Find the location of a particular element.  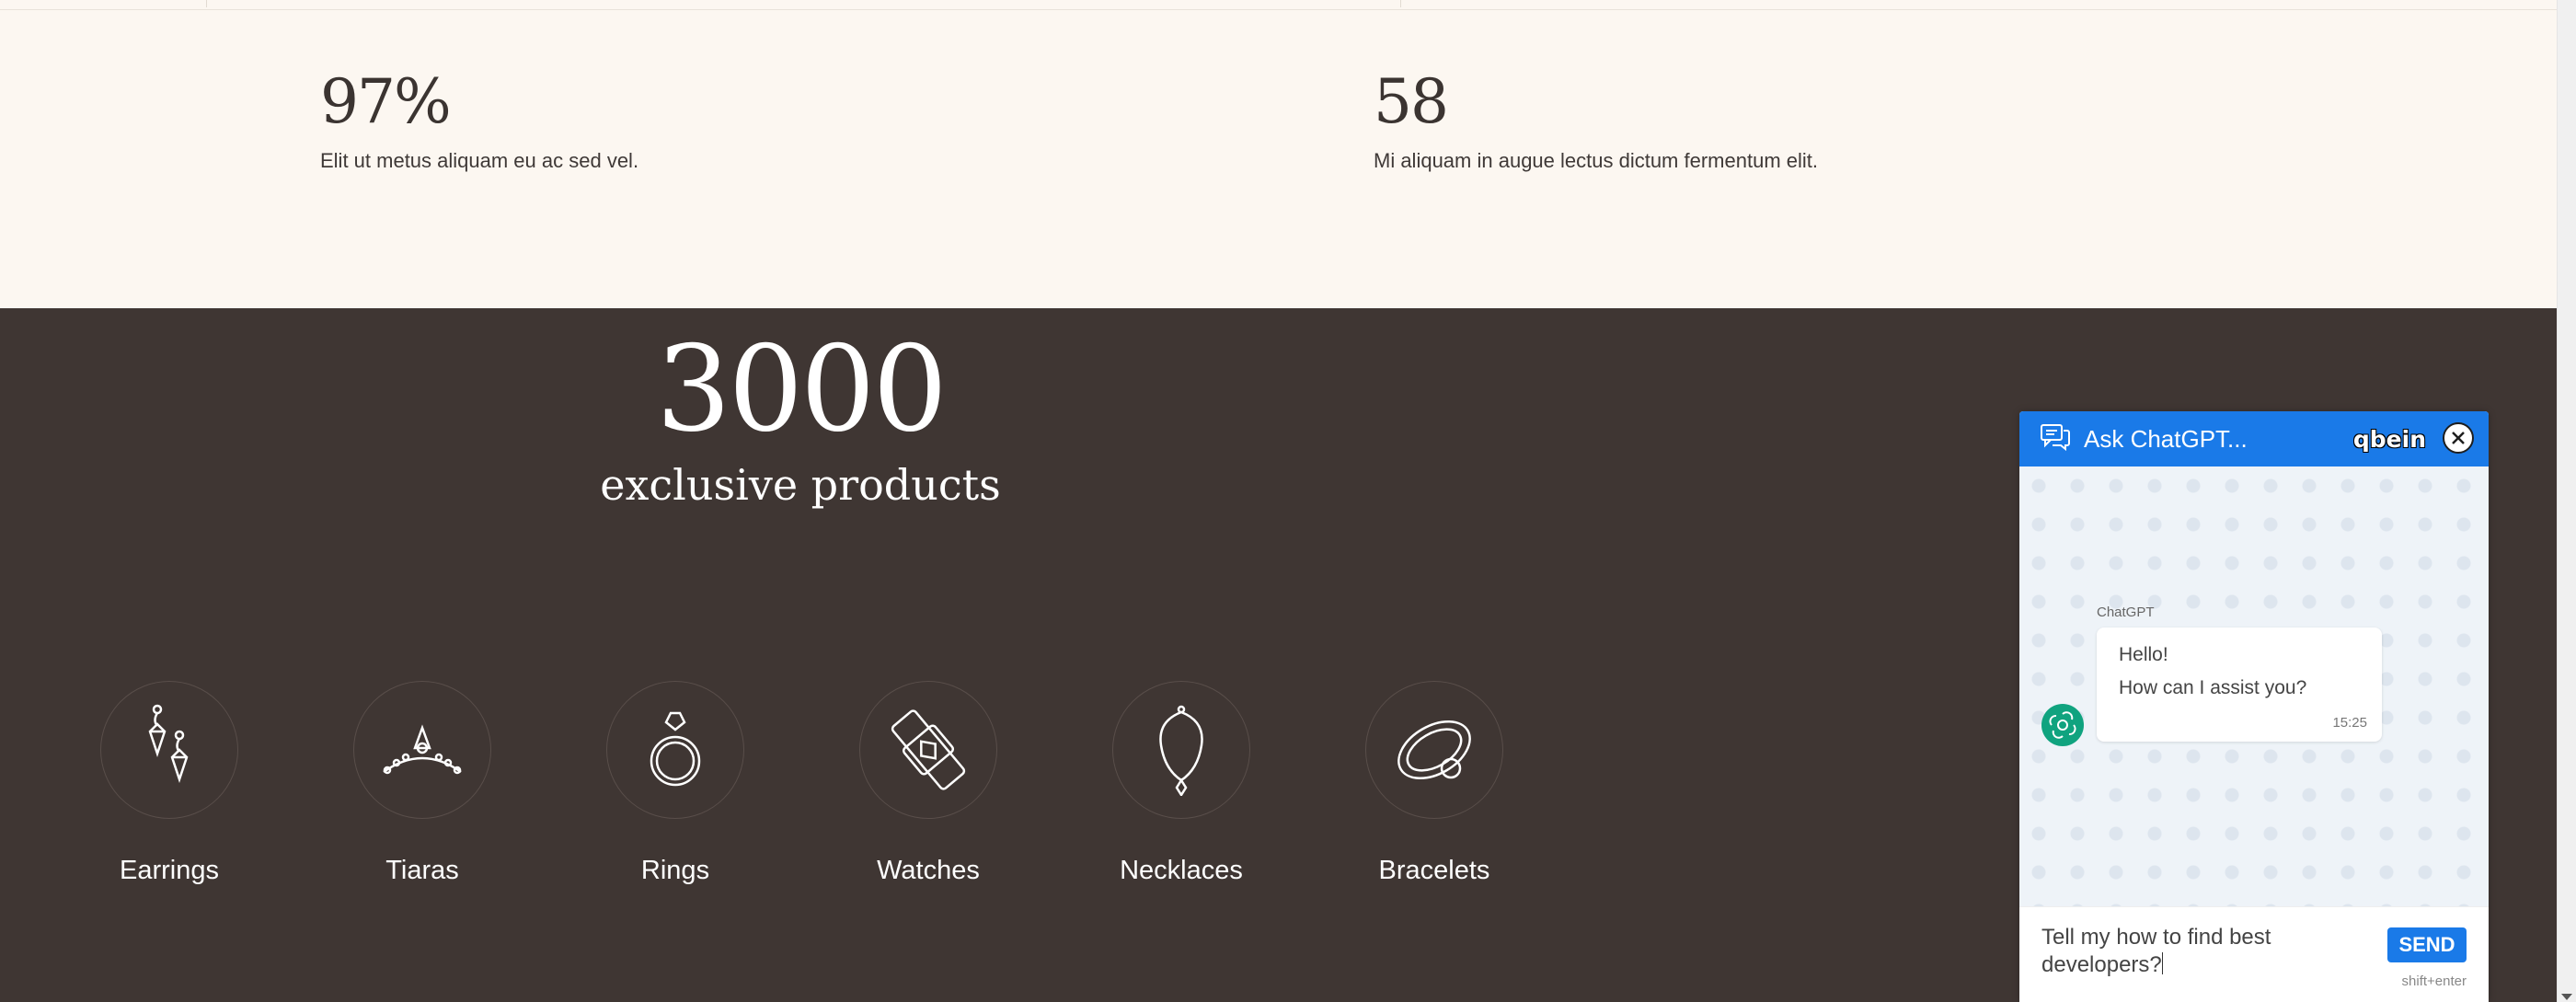

brand-logo: qbein is located at coordinates (2389, 439).